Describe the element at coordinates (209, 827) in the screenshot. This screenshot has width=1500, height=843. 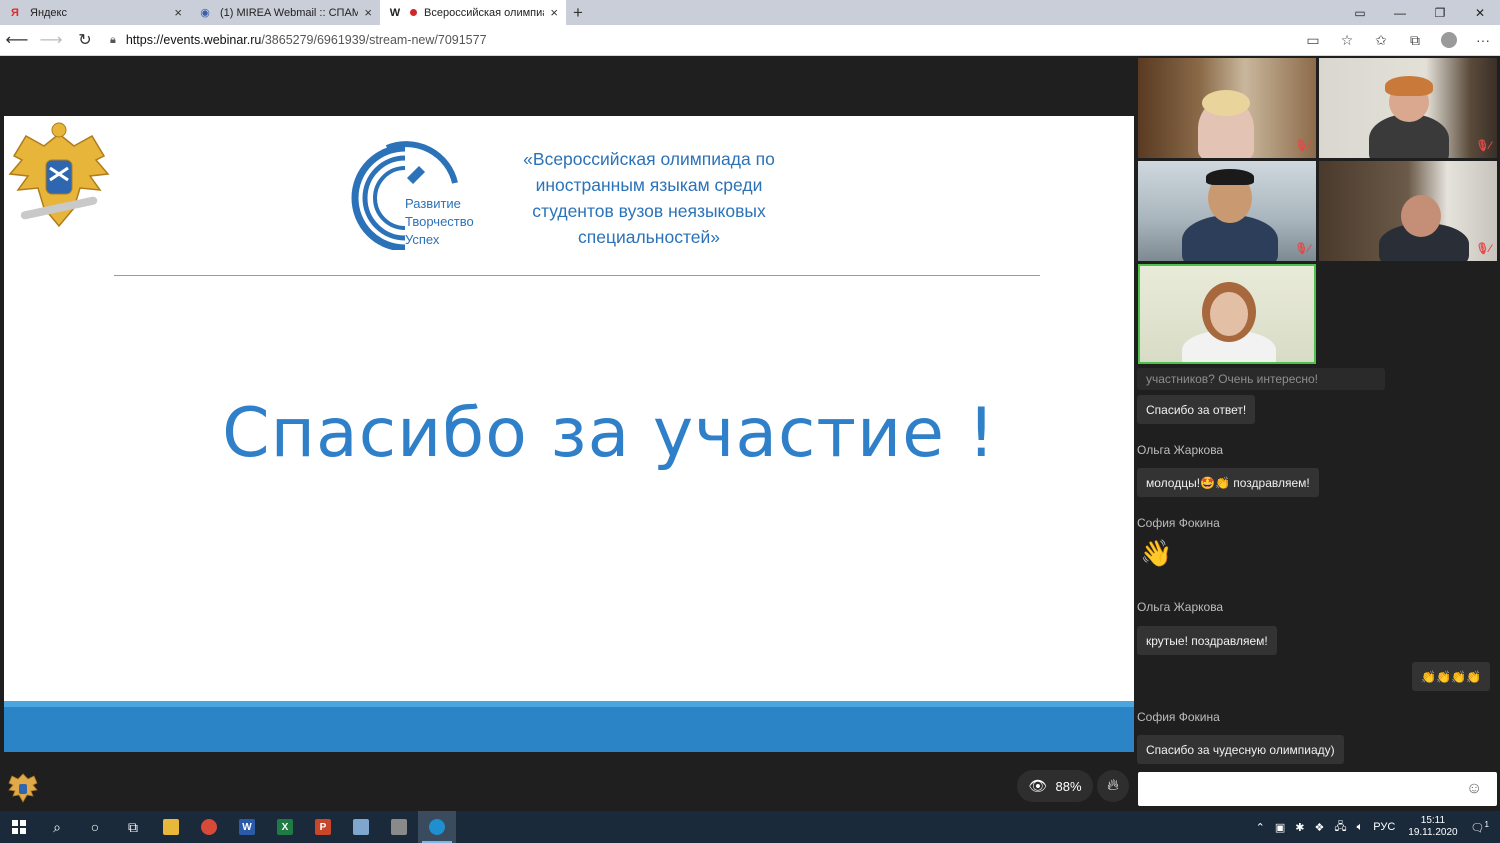
I see `chrome-icon` at that location.